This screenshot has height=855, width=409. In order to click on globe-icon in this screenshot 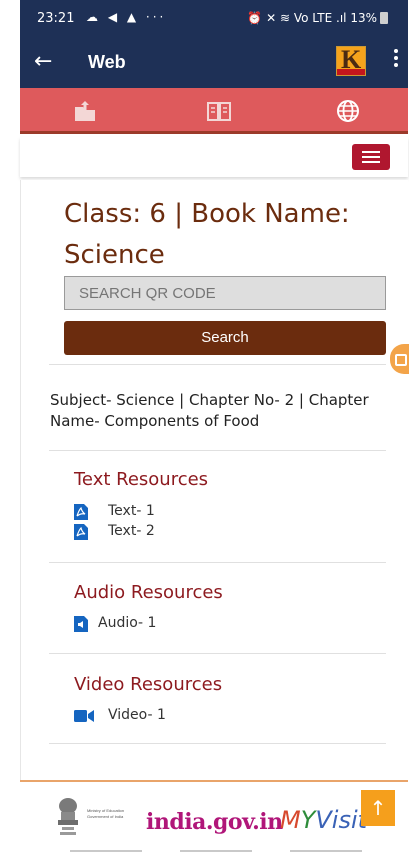, I will do `click(348, 111)`.